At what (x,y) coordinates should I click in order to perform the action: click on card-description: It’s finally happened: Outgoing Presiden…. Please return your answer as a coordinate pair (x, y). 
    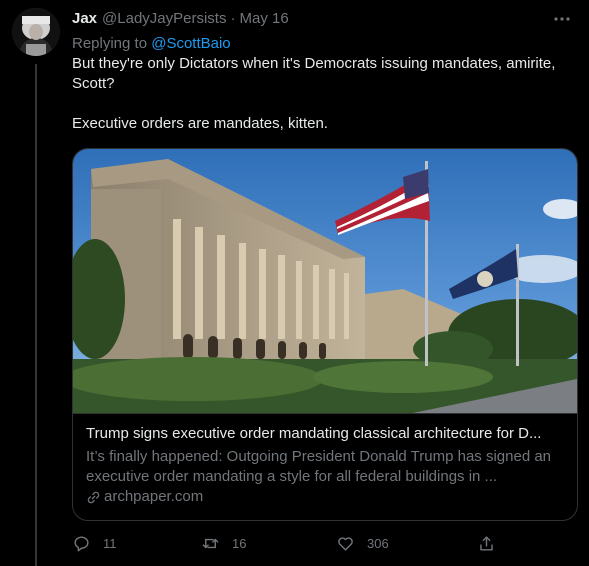
    Looking at the image, I should click on (319, 466).